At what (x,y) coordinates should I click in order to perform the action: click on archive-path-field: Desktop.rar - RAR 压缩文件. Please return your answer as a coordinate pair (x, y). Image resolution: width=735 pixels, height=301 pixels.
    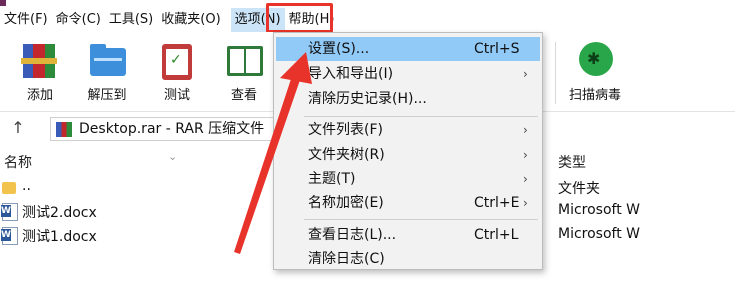
    Looking at the image, I should click on (165, 129).